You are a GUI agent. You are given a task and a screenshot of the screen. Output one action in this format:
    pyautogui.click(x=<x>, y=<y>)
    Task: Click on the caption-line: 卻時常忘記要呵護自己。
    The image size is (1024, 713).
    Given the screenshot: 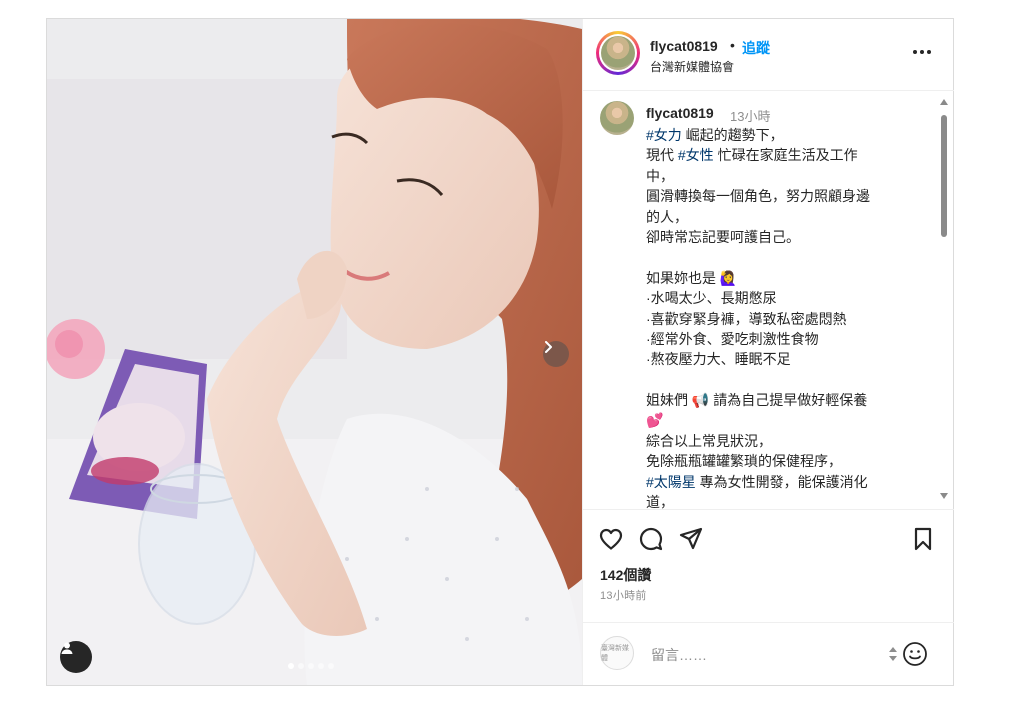 What is the action you would take?
    pyautogui.click(x=781, y=237)
    